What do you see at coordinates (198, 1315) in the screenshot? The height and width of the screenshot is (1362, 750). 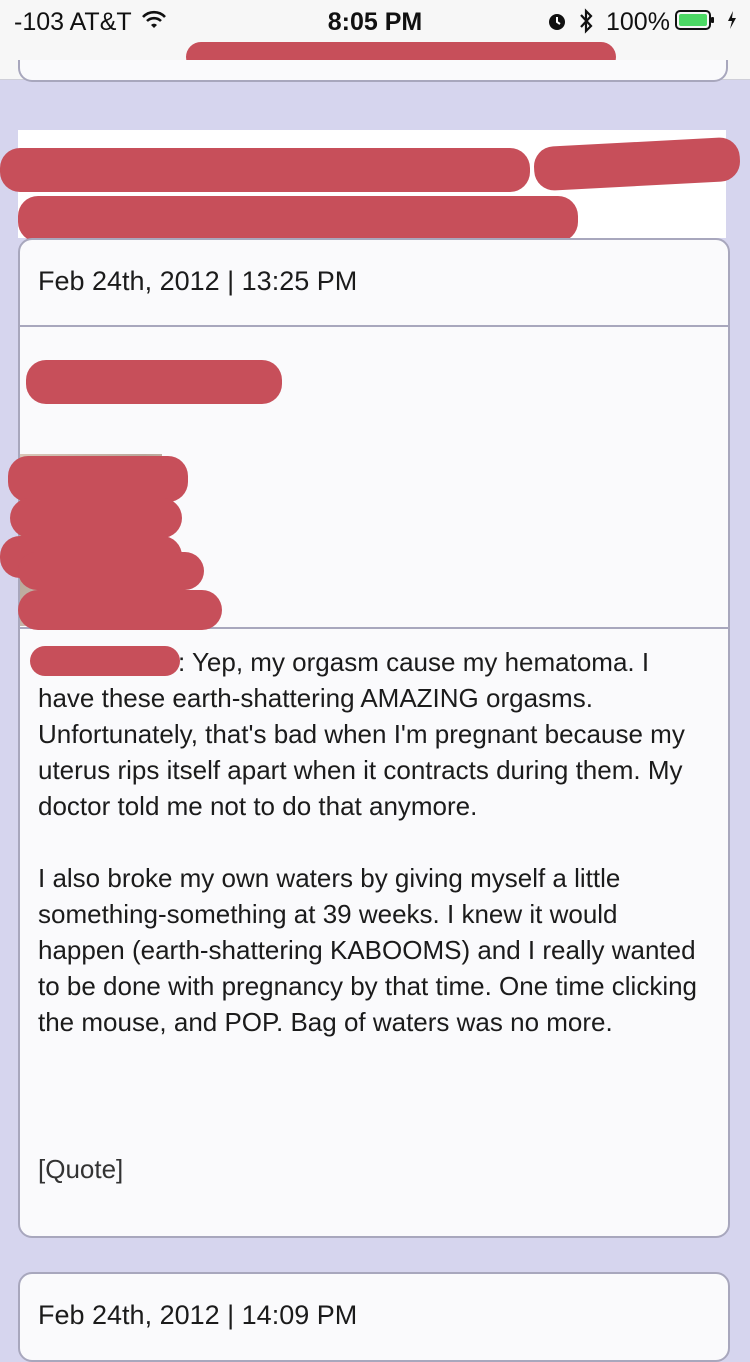 I see `next-post-date: Feb 24th, 2012 | 14:09 PM` at bounding box center [198, 1315].